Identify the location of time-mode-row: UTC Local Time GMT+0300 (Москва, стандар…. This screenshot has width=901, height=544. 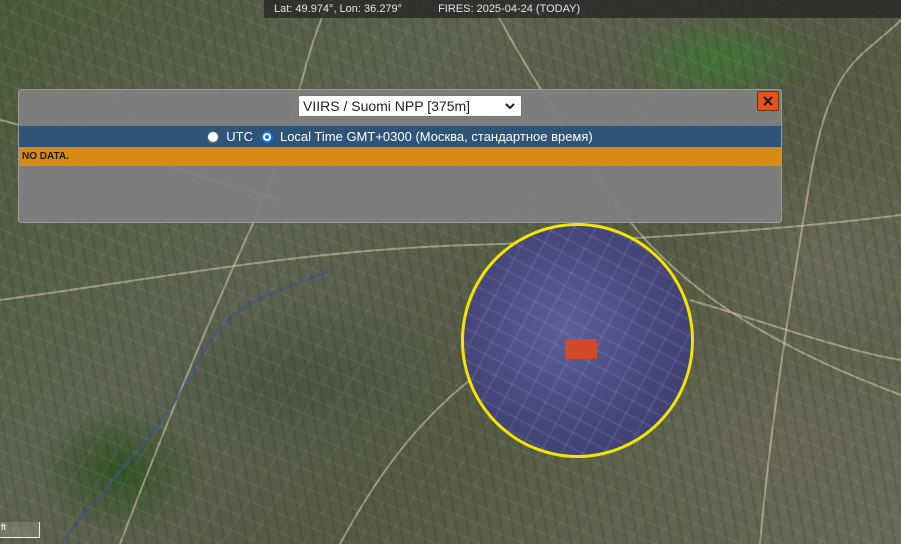
(400, 136).